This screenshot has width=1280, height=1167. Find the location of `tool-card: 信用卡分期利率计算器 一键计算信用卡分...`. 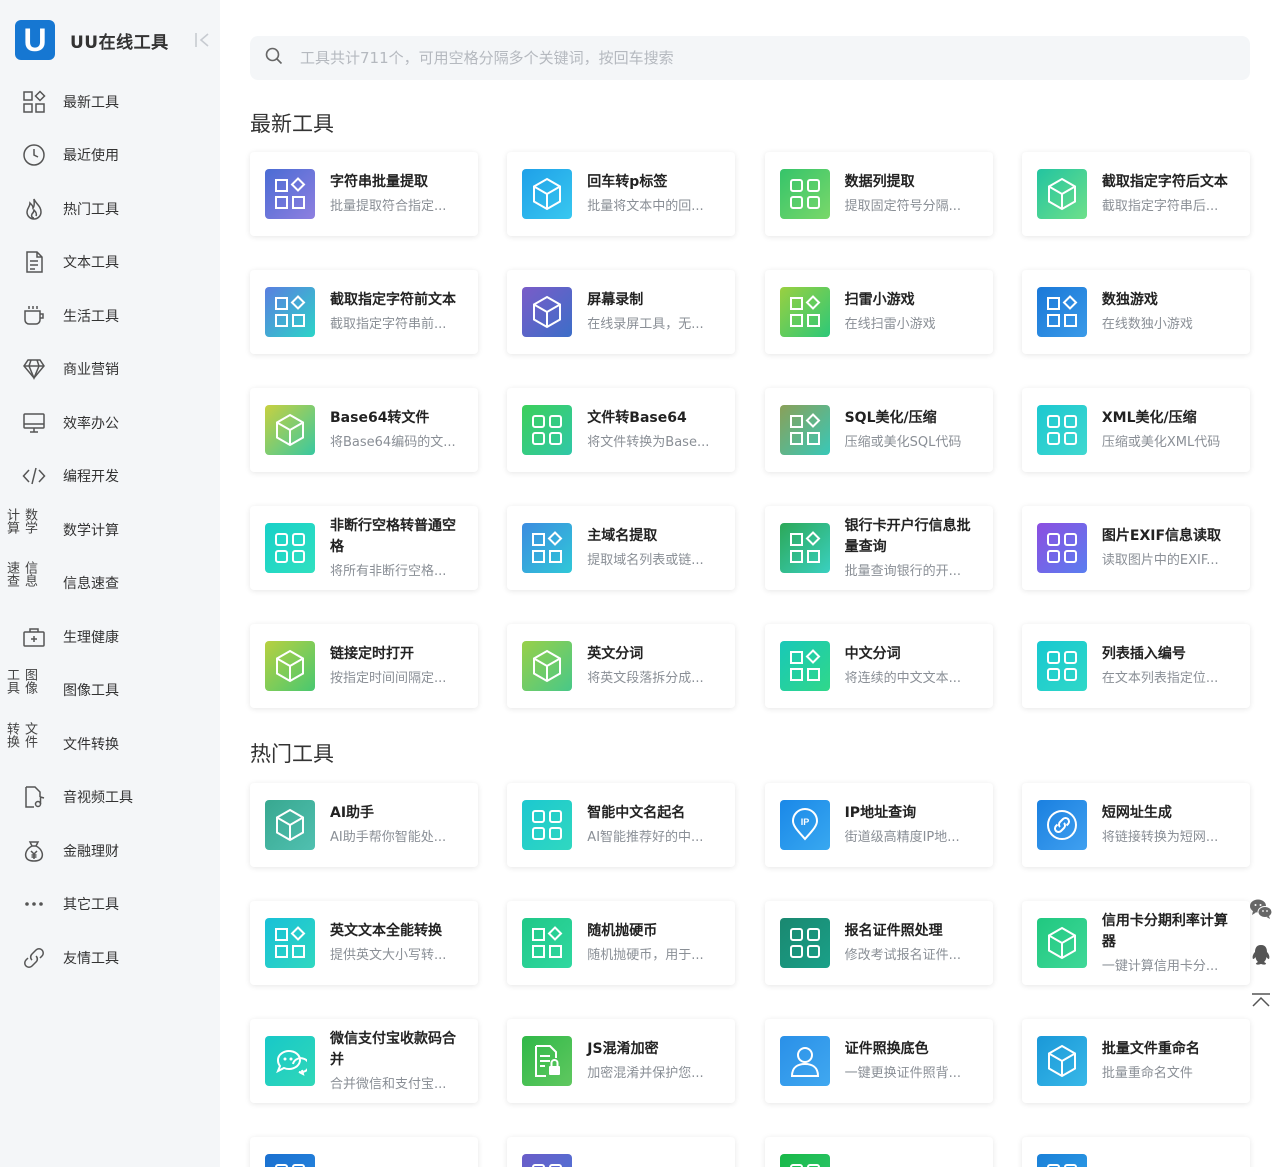

tool-card: 信用卡分期利率计算器 一键计算信用卡分... is located at coordinates (1135, 943).